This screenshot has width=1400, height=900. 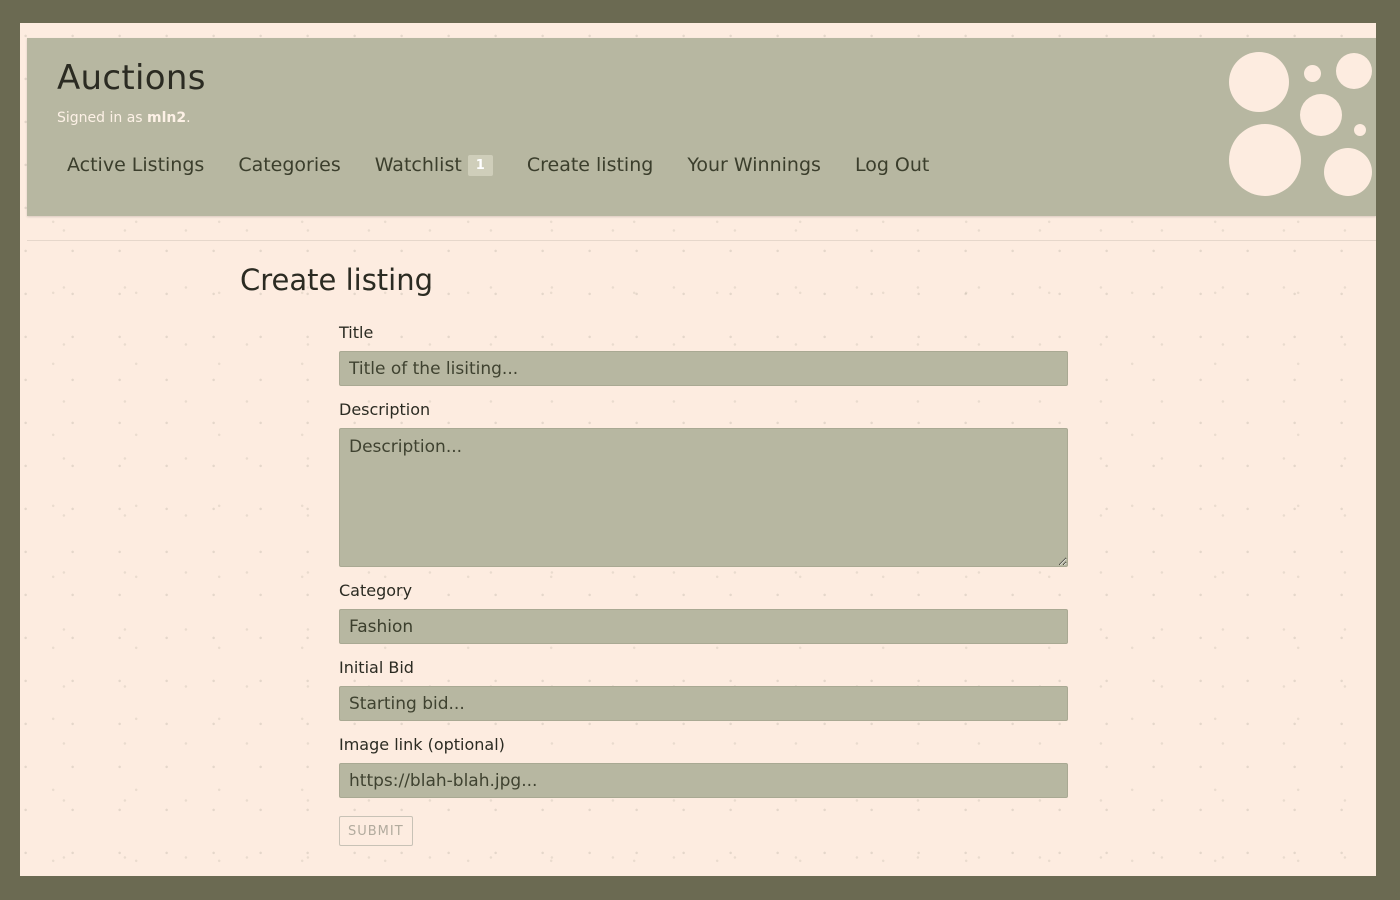 I want to click on nav-active-listings: Active Listings, so click(x=135, y=165).